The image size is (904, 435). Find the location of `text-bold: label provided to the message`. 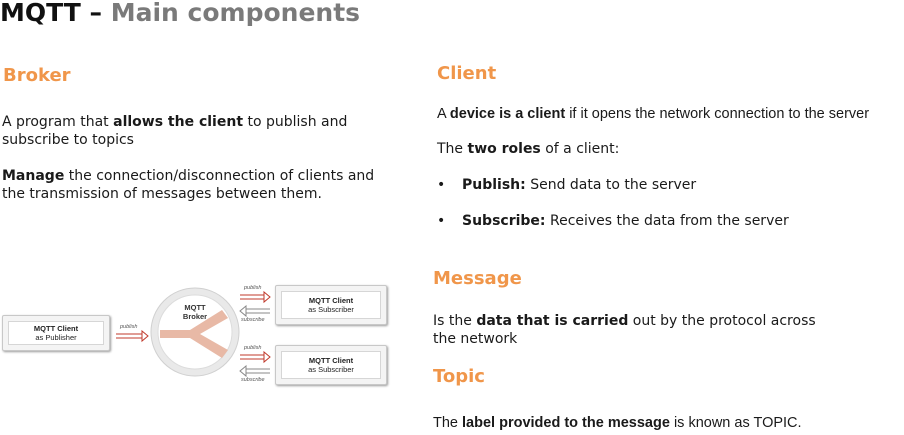

text-bold: label provided to the message is located at coordinates (566, 423).